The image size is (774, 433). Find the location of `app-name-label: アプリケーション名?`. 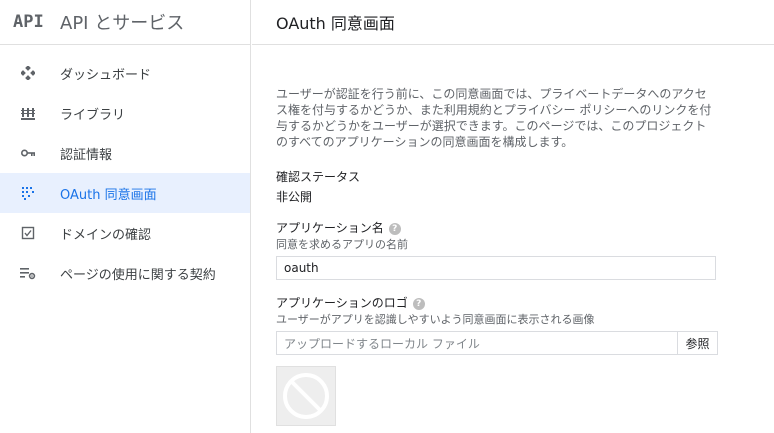

app-name-label: アプリケーション名? is located at coordinates (496, 227).